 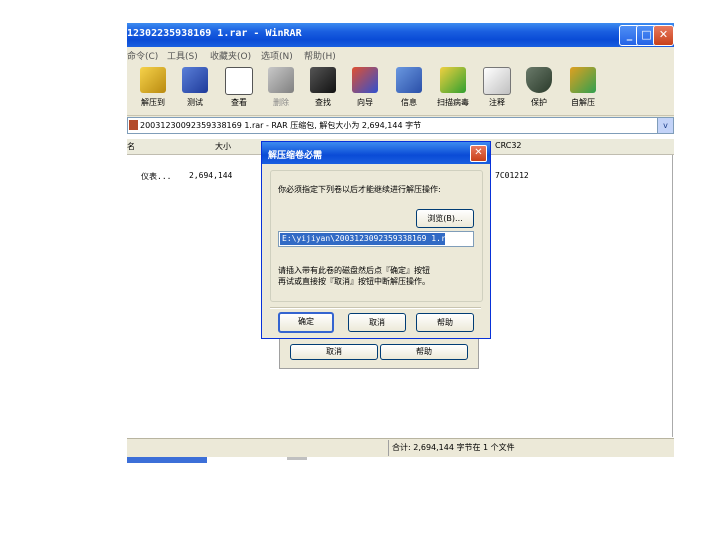 I want to click on toolbar-info: 信息, so click(x=409, y=89).